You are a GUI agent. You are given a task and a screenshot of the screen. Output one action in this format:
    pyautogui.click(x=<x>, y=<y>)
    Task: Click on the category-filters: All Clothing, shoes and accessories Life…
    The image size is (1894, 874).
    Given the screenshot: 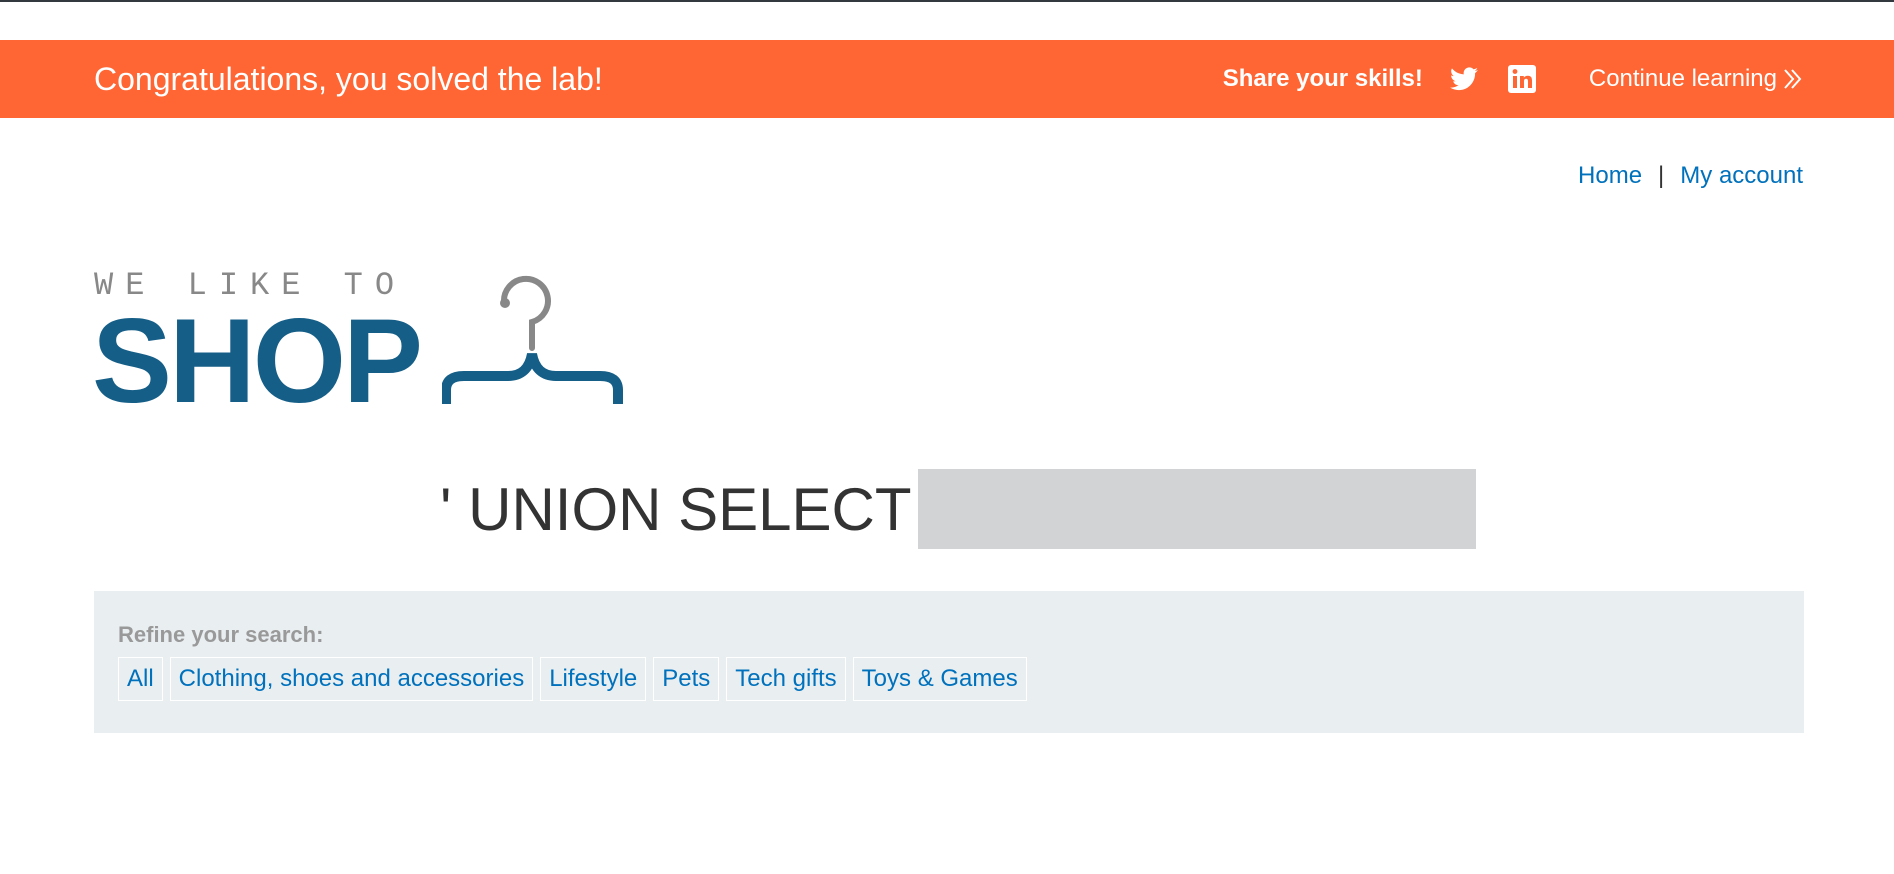 What is the action you would take?
    pyautogui.click(x=572, y=679)
    